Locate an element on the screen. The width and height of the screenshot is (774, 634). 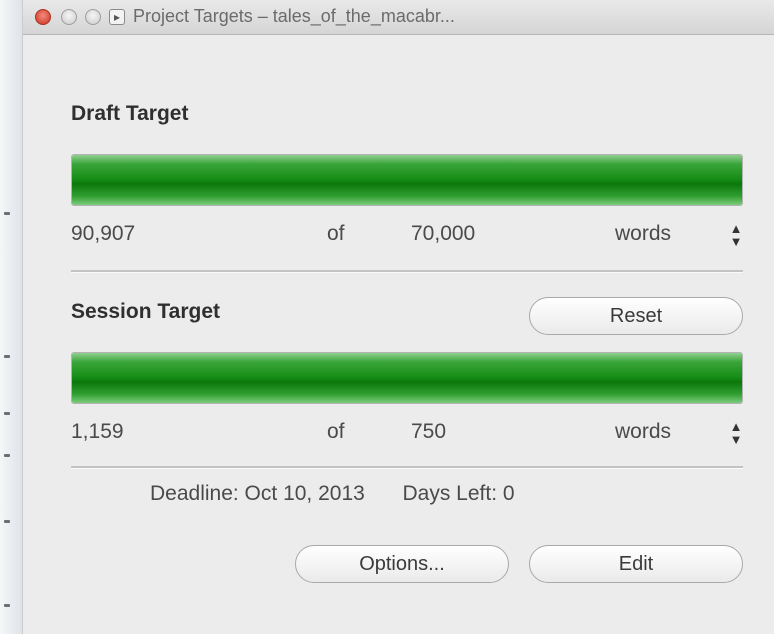
deadline-label: Deadline: Oct 10, 2013 is located at coordinates (257, 493).